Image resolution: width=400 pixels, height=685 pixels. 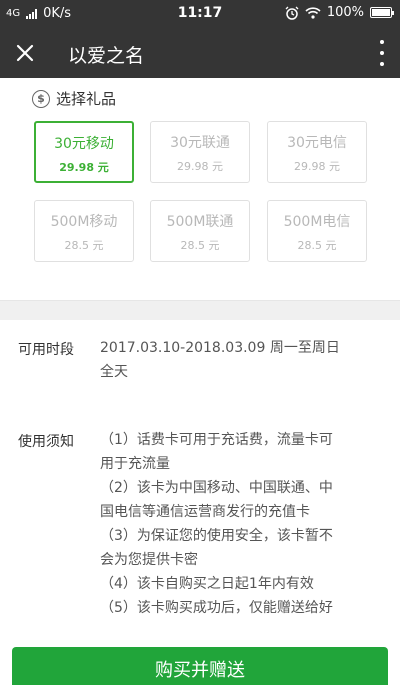 I want to click on notes-line: （3）为保证您的使用安全，该卡暂不, so click(x=216, y=536).